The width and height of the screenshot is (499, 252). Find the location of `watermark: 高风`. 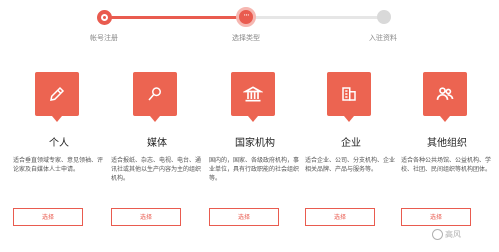

watermark: 高风 is located at coordinates (446, 234).